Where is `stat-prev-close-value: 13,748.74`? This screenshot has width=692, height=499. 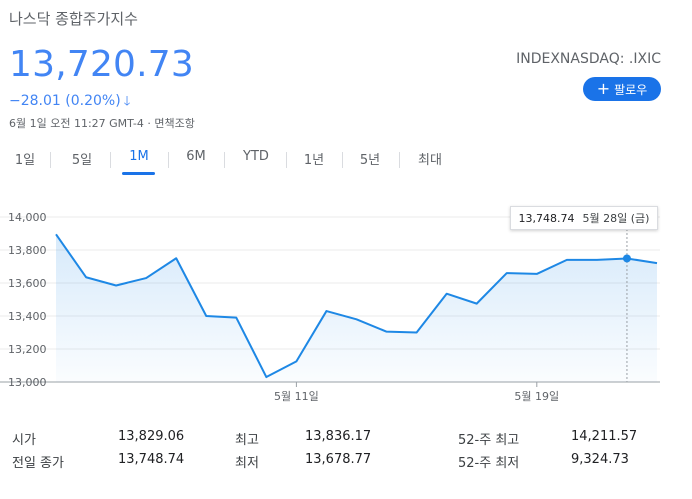 stat-prev-close-value: 13,748.74 is located at coordinates (151, 459).